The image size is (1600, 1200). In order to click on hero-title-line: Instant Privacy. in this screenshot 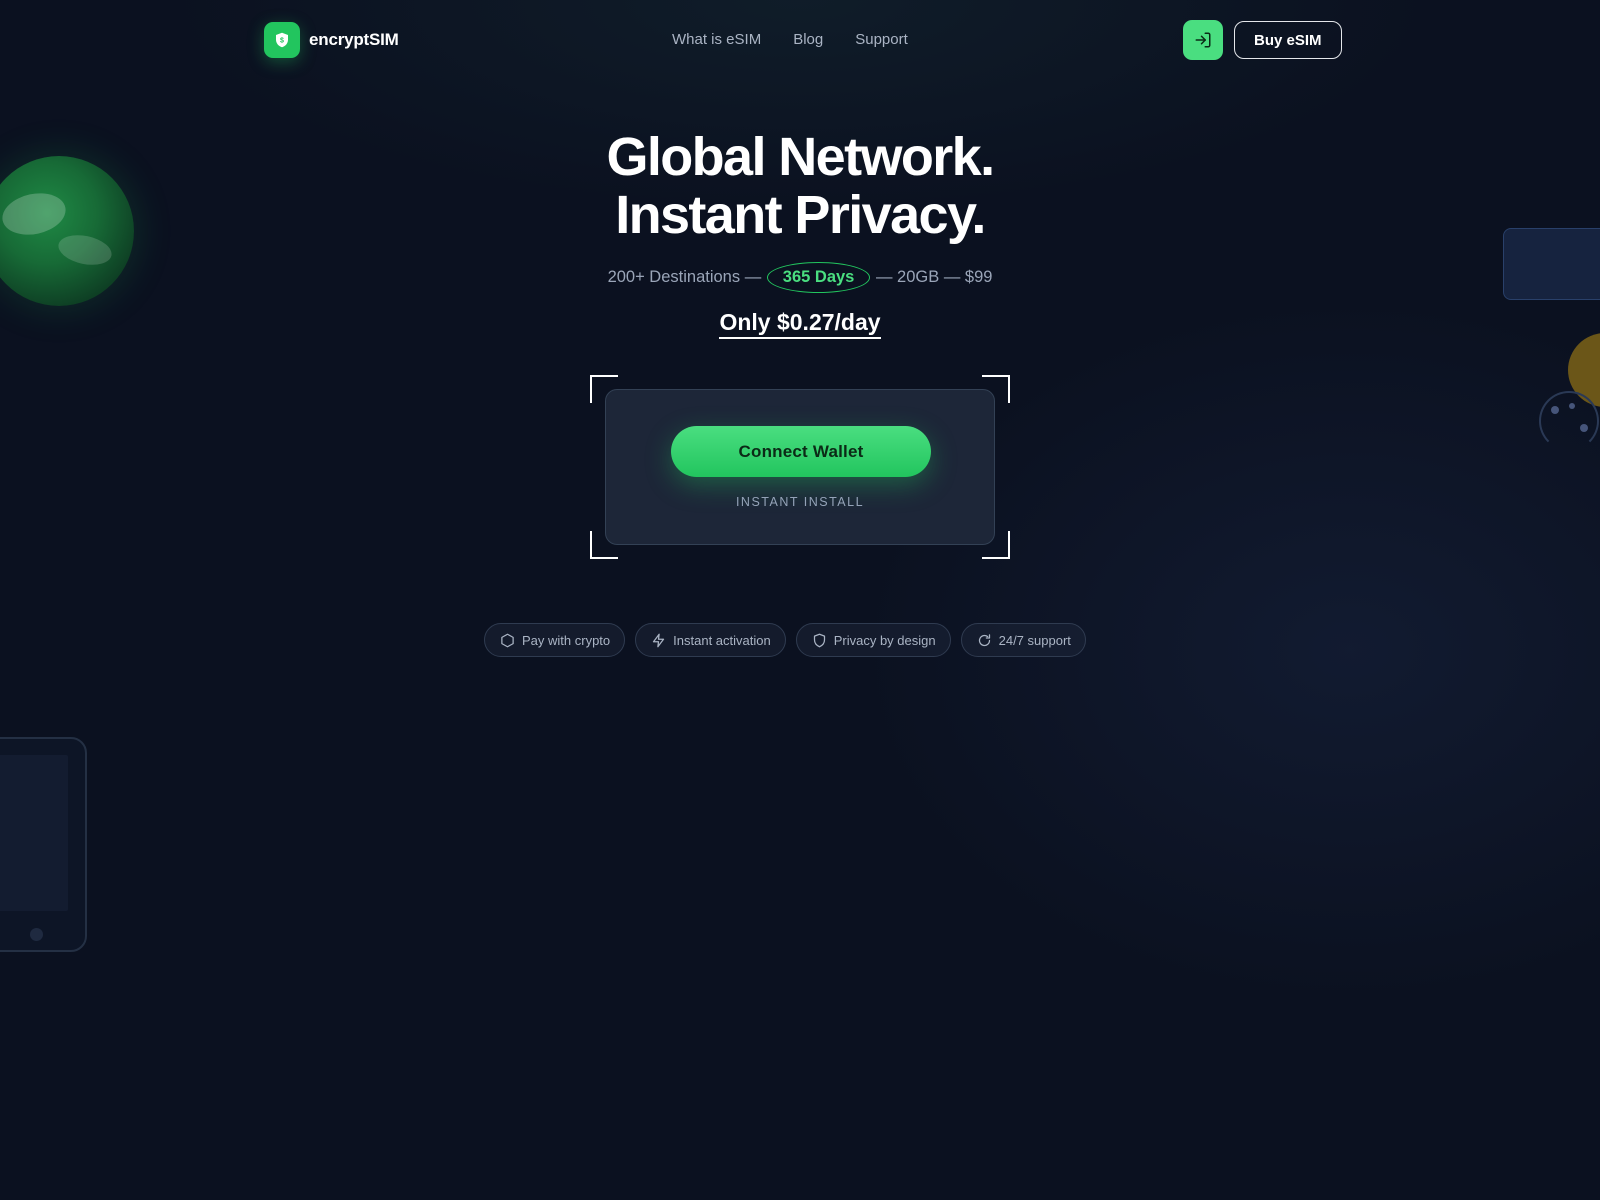, I will do `click(800, 215)`.